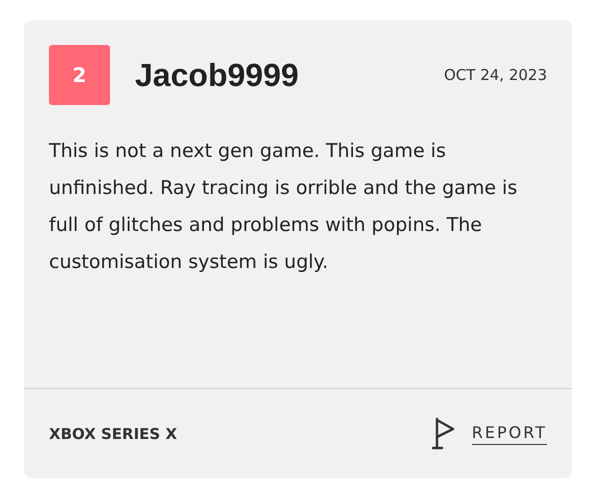 Image resolution: width=596 pixels, height=500 pixels. I want to click on score-badge: 2, so click(79, 75).